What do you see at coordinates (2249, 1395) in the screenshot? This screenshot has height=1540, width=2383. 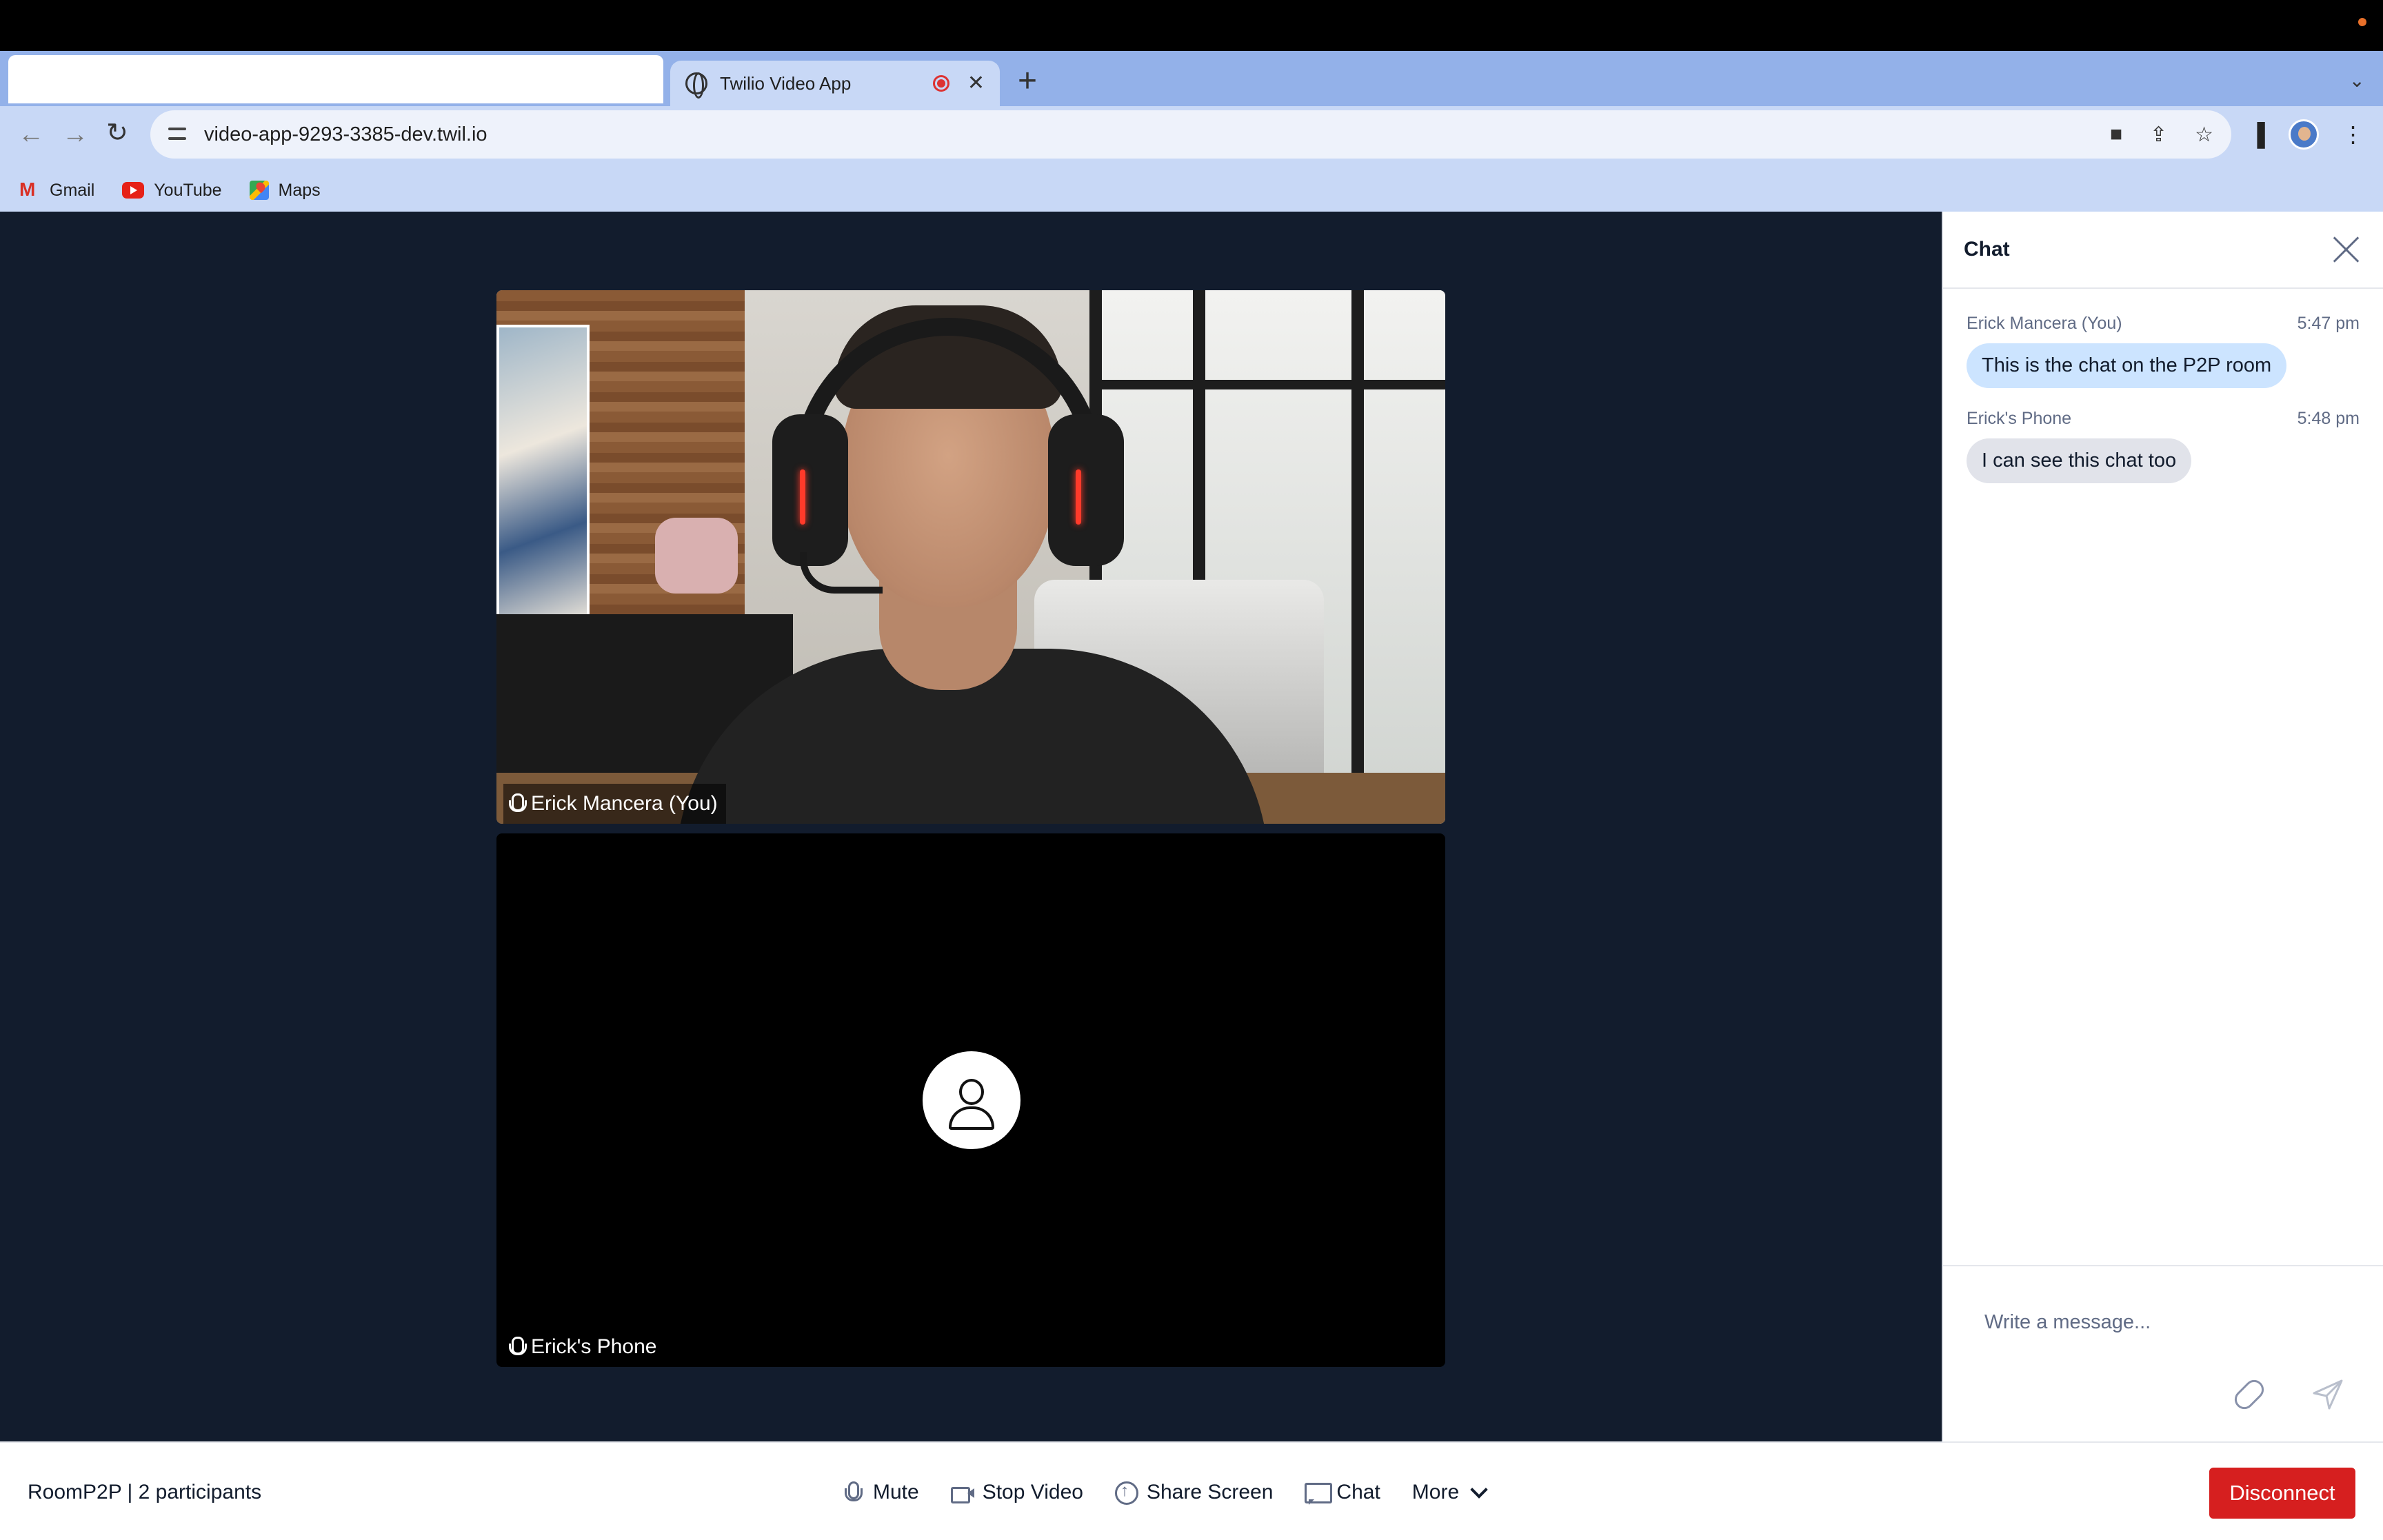 I see `attachment-icon` at bounding box center [2249, 1395].